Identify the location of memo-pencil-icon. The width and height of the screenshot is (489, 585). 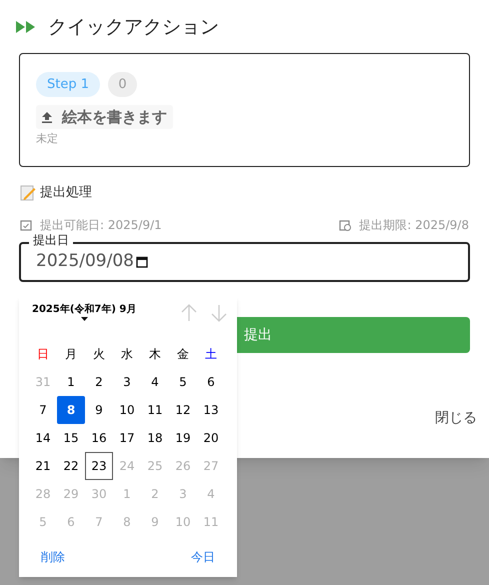
(28, 193).